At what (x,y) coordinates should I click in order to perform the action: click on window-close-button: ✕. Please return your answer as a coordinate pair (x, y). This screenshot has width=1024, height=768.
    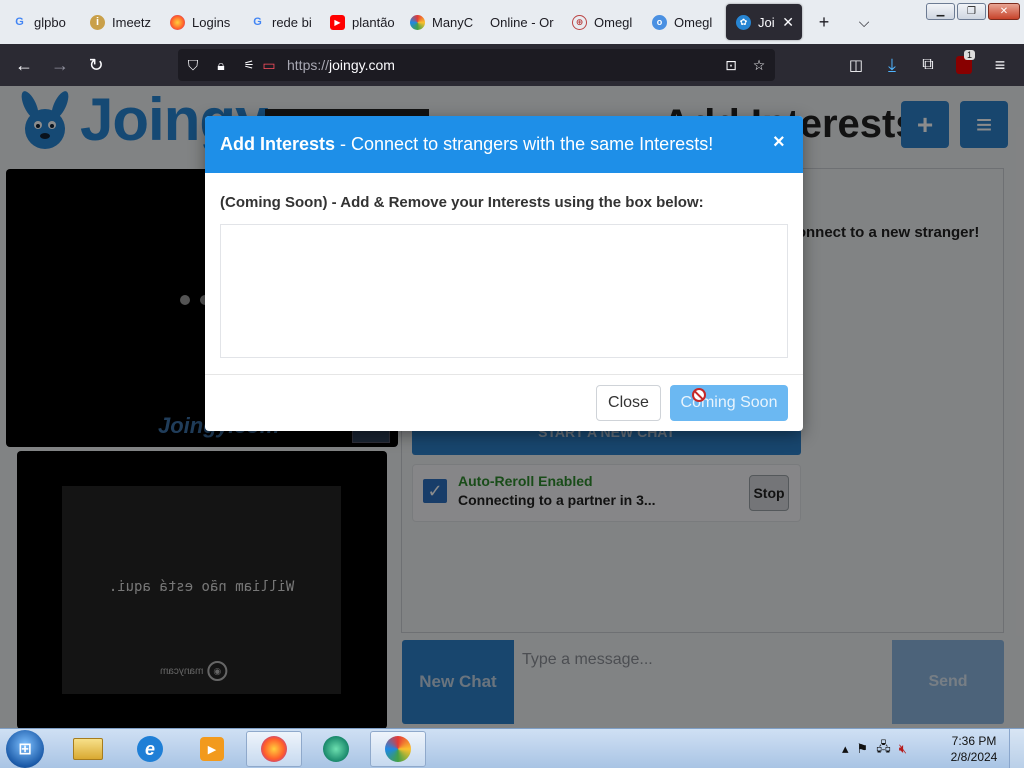
    Looking at the image, I should click on (1004, 11).